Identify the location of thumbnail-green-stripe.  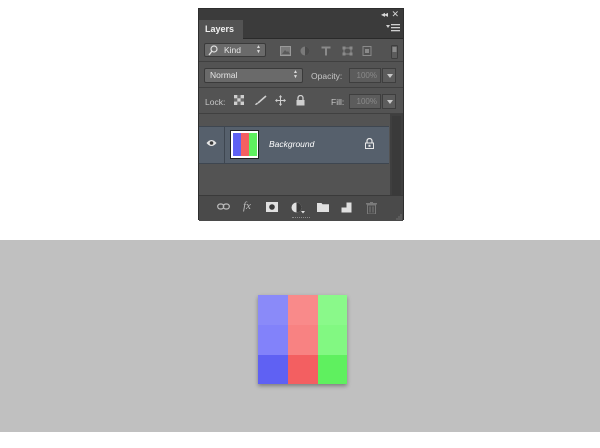
(253, 144).